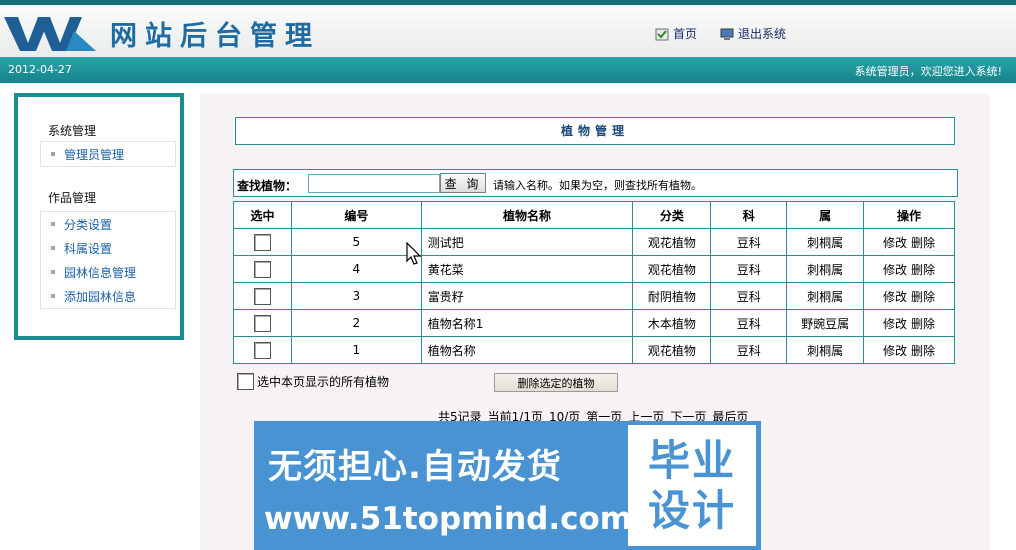 Image resolution: width=1016 pixels, height=550 pixels. I want to click on table-row: 1 植物名称 观花植物 豆科 刺桐属 修改 删除, so click(594, 350).